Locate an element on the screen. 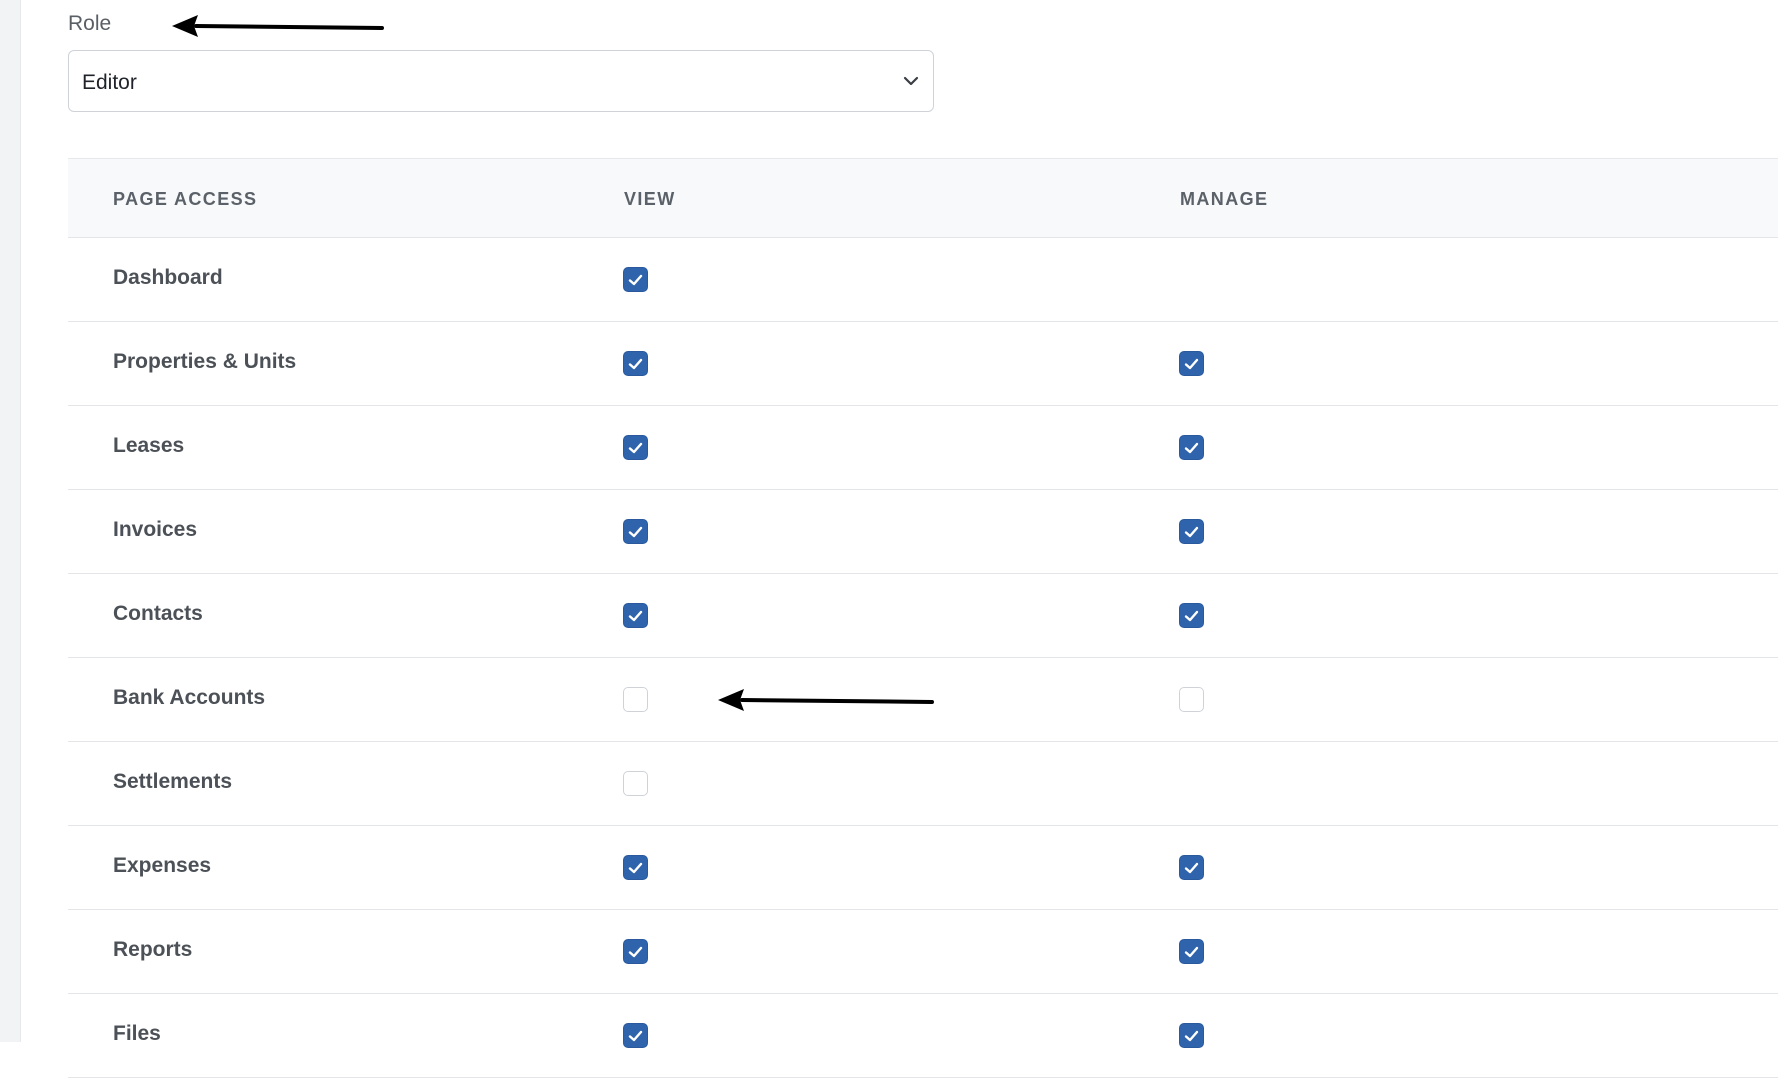 This screenshot has height=1078, width=1778. table-row: Expenses is located at coordinates (923, 868).